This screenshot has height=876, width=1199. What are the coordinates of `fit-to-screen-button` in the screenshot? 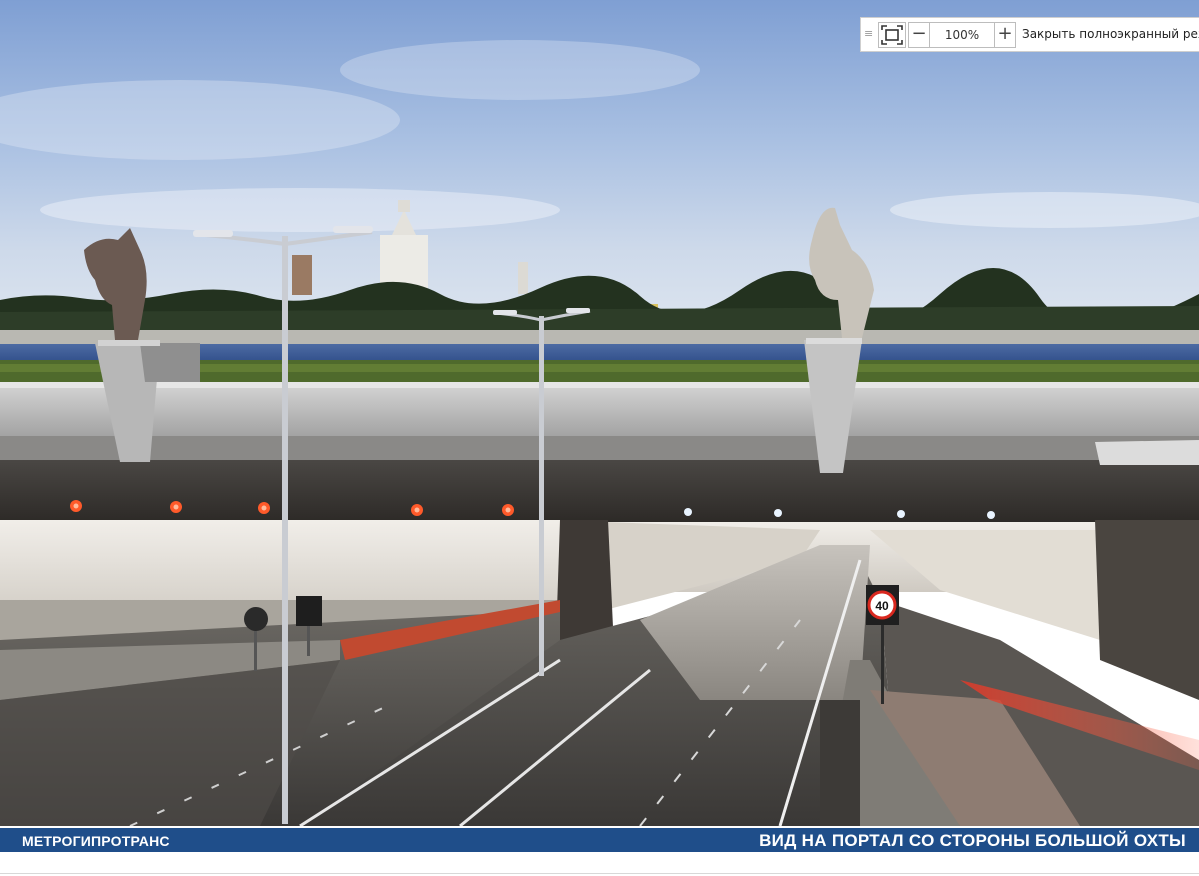 It's located at (892, 35).